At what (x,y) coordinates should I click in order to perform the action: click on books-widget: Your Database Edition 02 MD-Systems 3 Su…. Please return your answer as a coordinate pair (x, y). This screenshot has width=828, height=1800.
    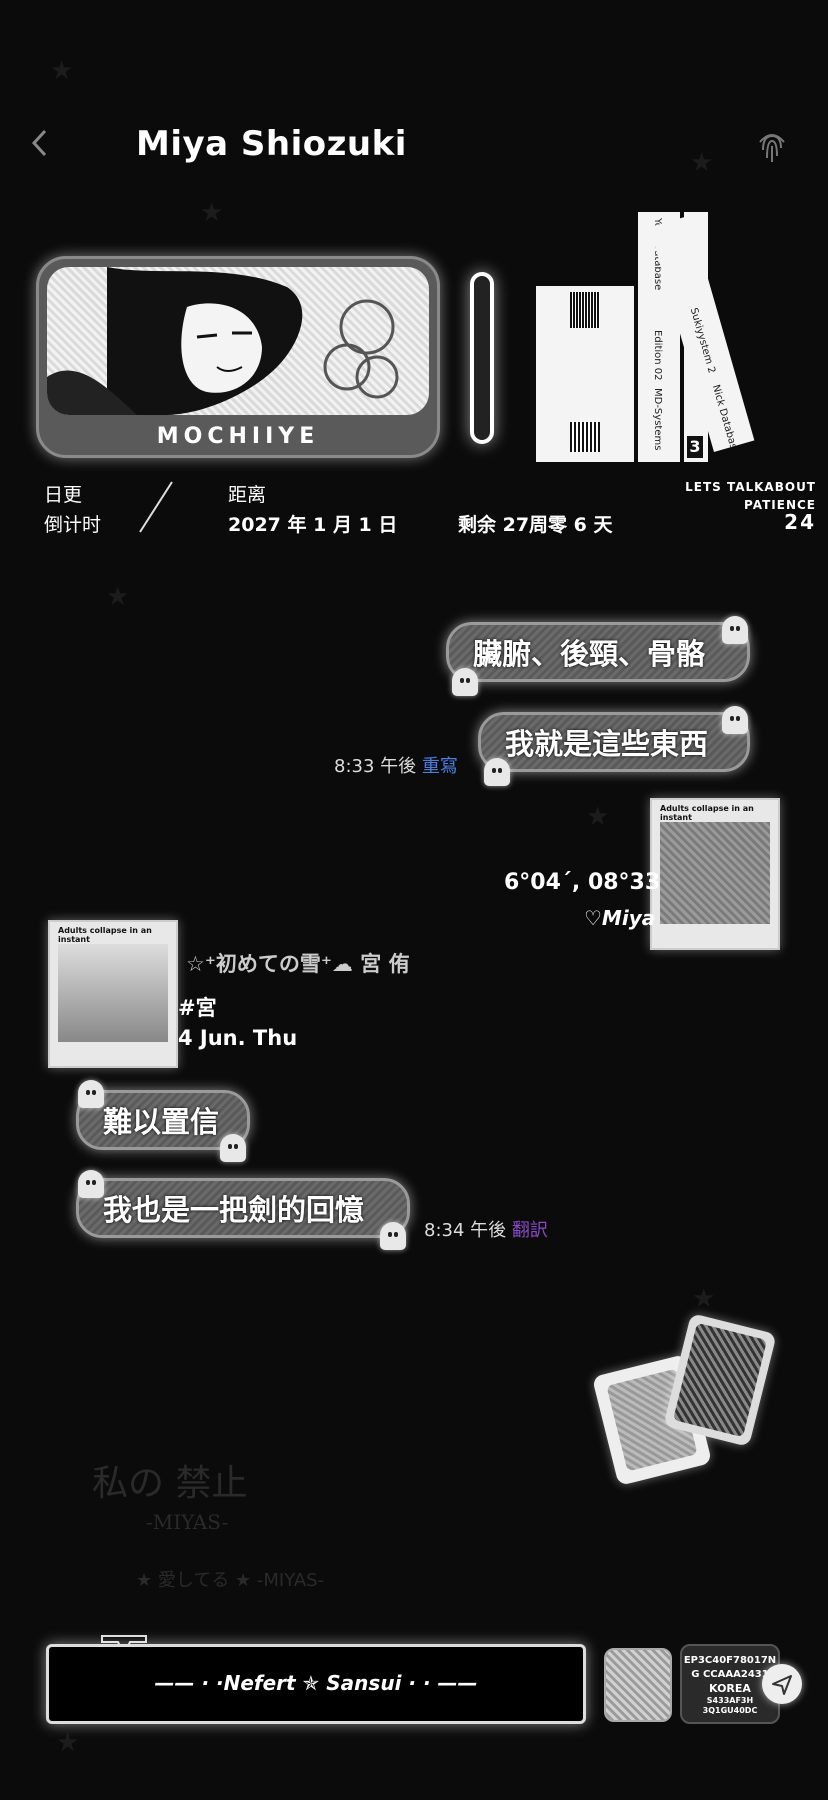
    Looking at the image, I should click on (664, 338).